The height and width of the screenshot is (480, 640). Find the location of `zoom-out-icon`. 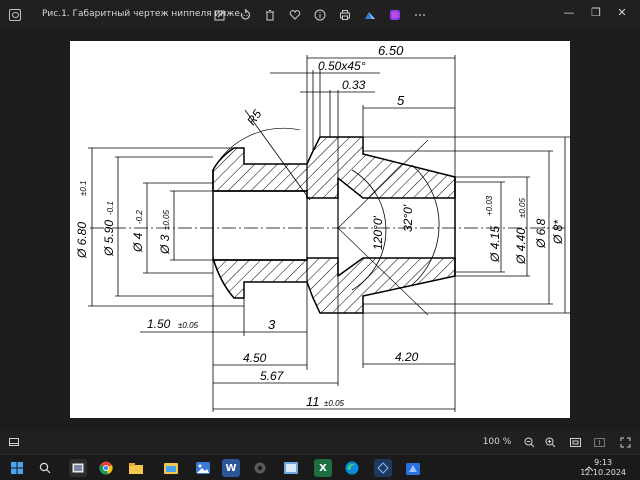

zoom-out-icon is located at coordinates (529, 442).